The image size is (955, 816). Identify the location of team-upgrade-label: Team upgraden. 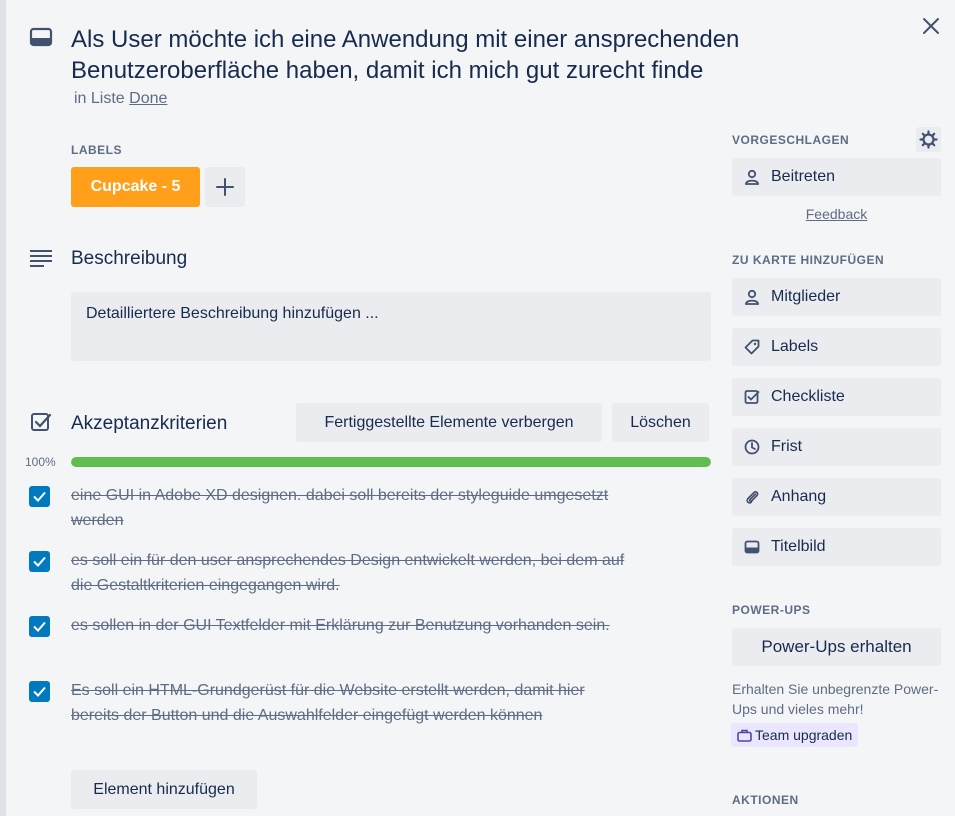
(804, 735).